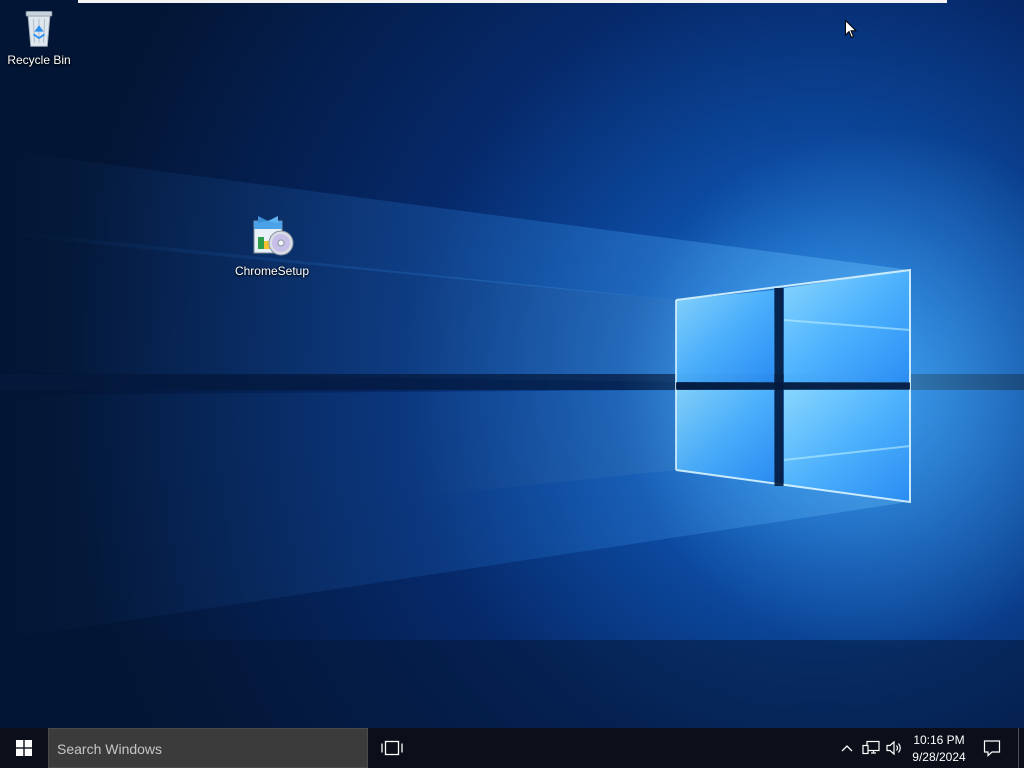 This screenshot has width=1024, height=768. I want to click on show-desktop-button, so click(1021, 748).